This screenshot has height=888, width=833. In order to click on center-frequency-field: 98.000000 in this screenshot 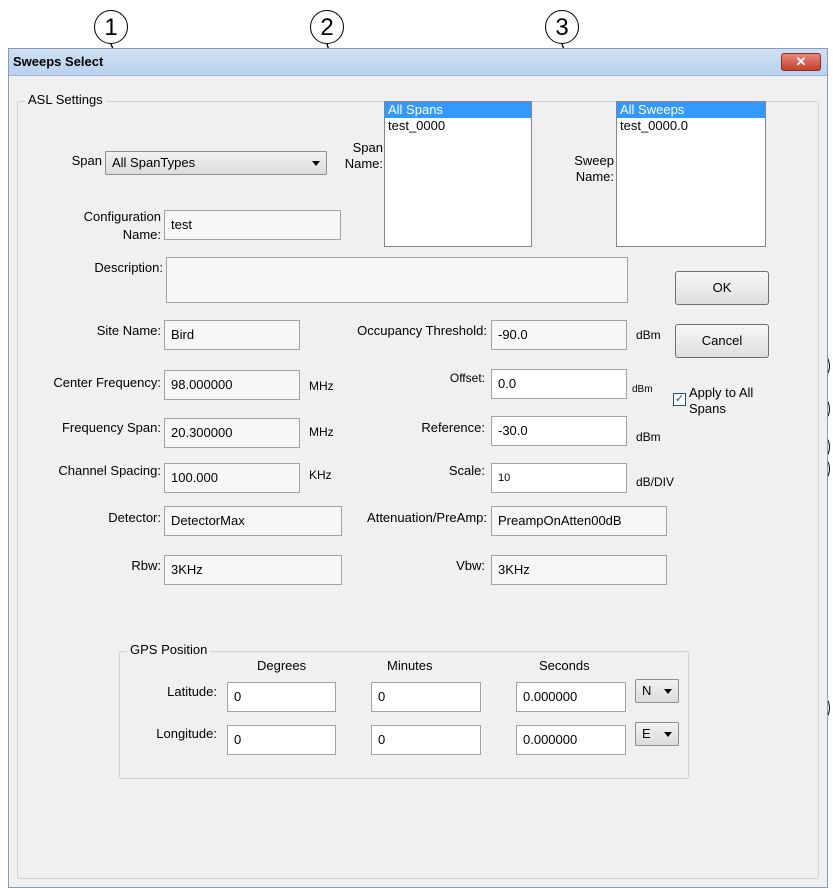, I will do `click(232, 385)`.